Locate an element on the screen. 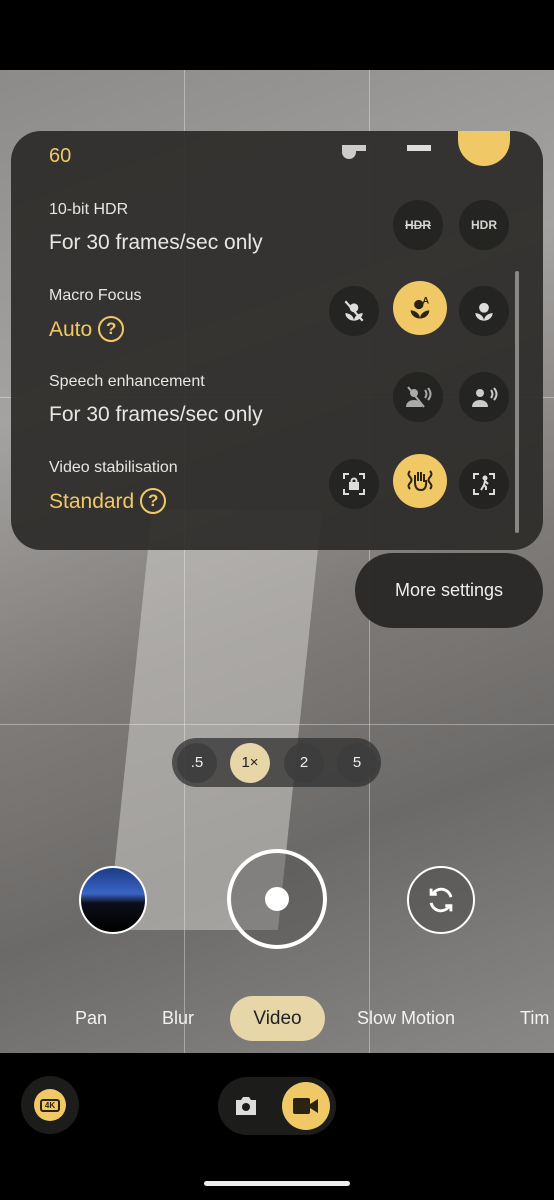  grid-line is located at coordinates (277, 724).